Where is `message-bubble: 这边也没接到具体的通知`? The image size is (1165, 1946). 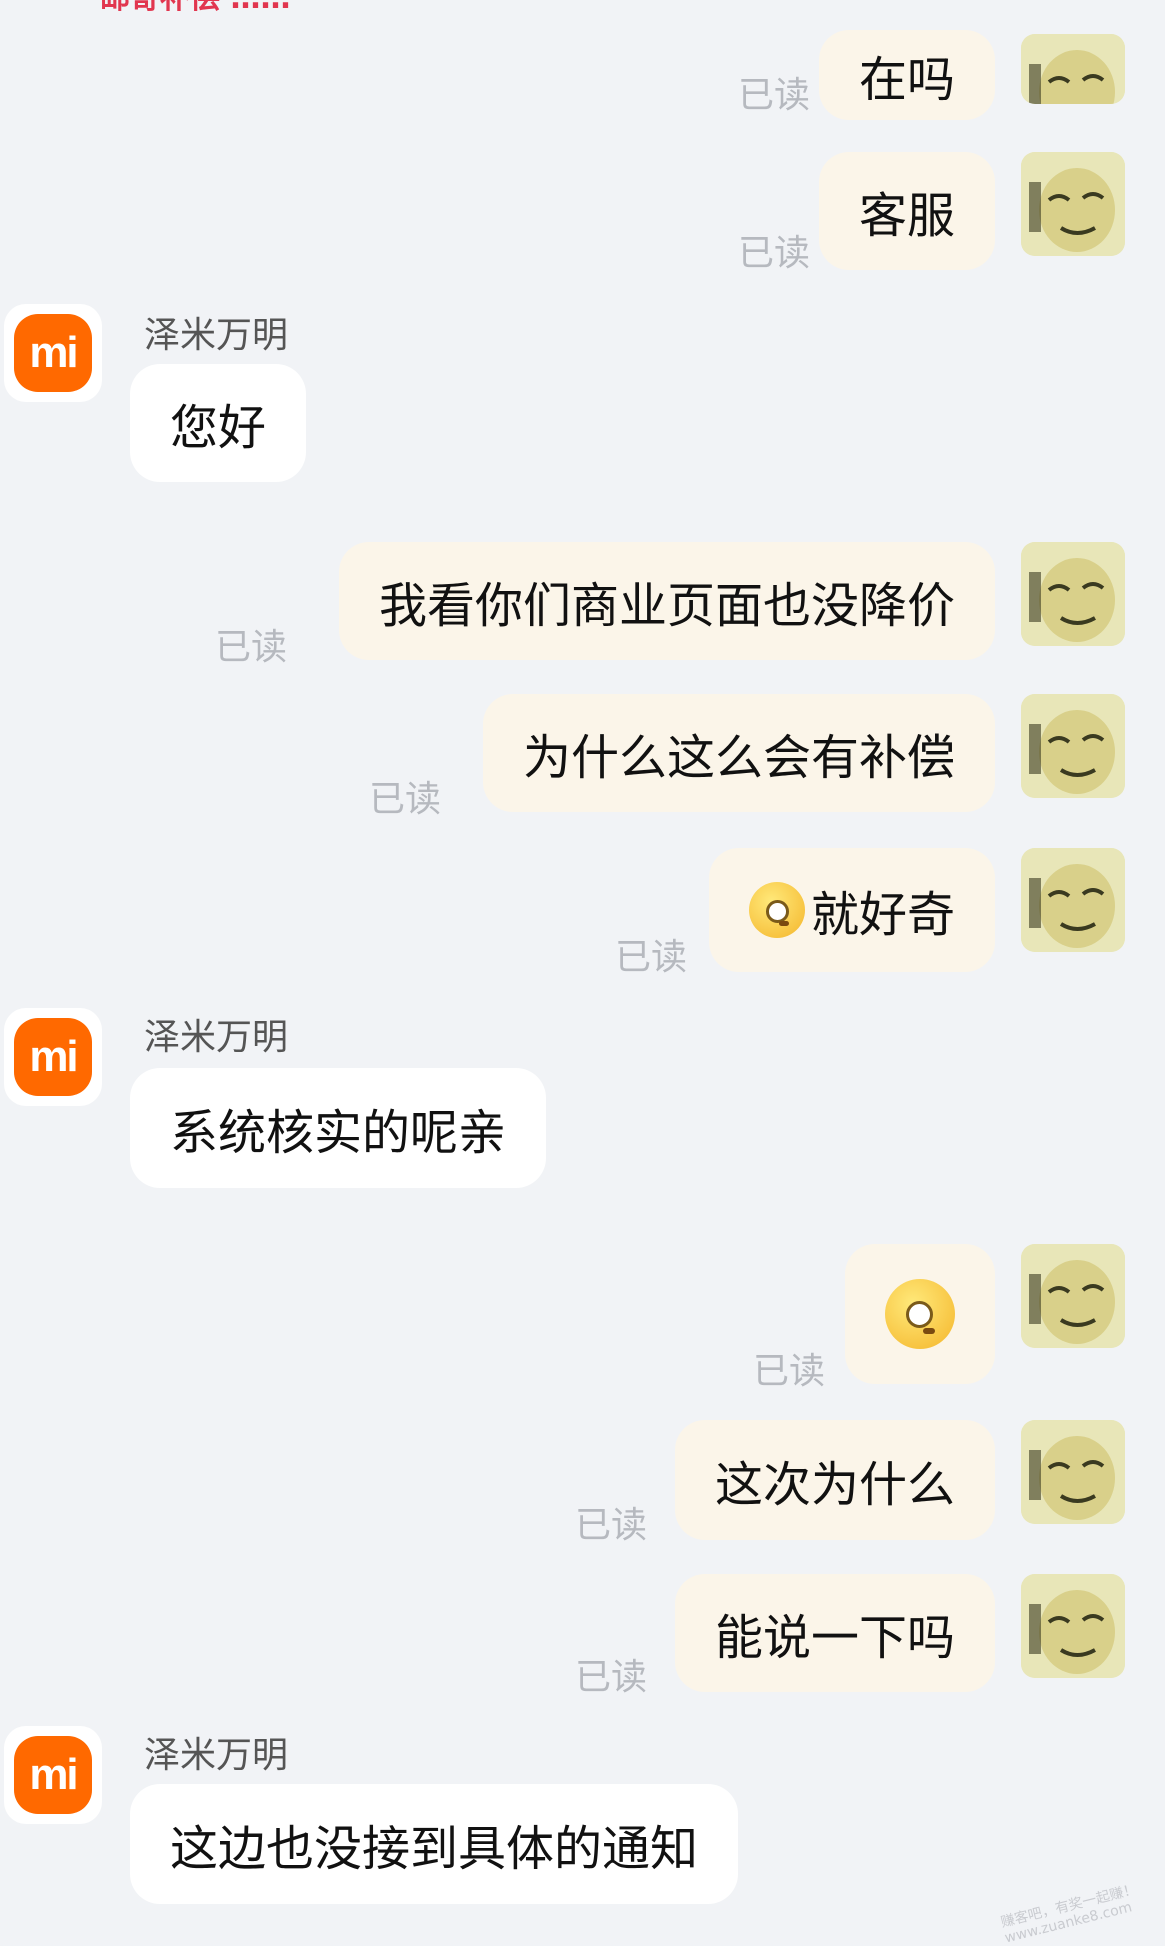
message-bubble: 这边也没接到具体的通知 is located at coordinates (434, 1844).